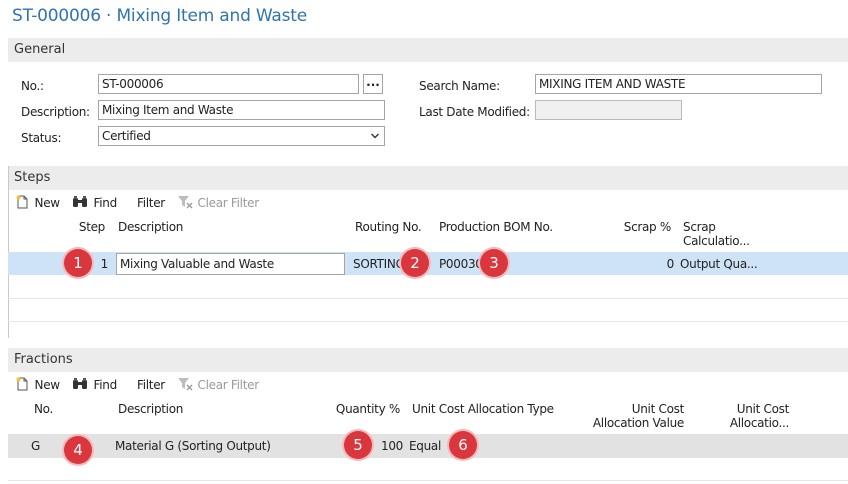 Image resolution: width=848 pixels, height=484 pixels. I want to click on last-modified-label: Last Date Modified:, so click(474, 112).